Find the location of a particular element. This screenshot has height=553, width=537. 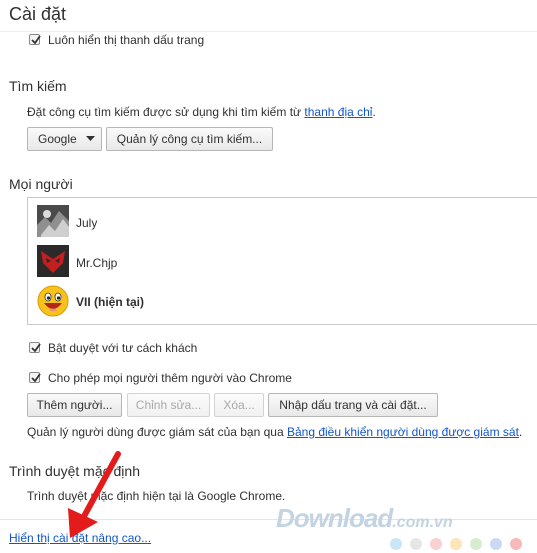

page-title: Cài đặt is located at coordinates (38, 14).